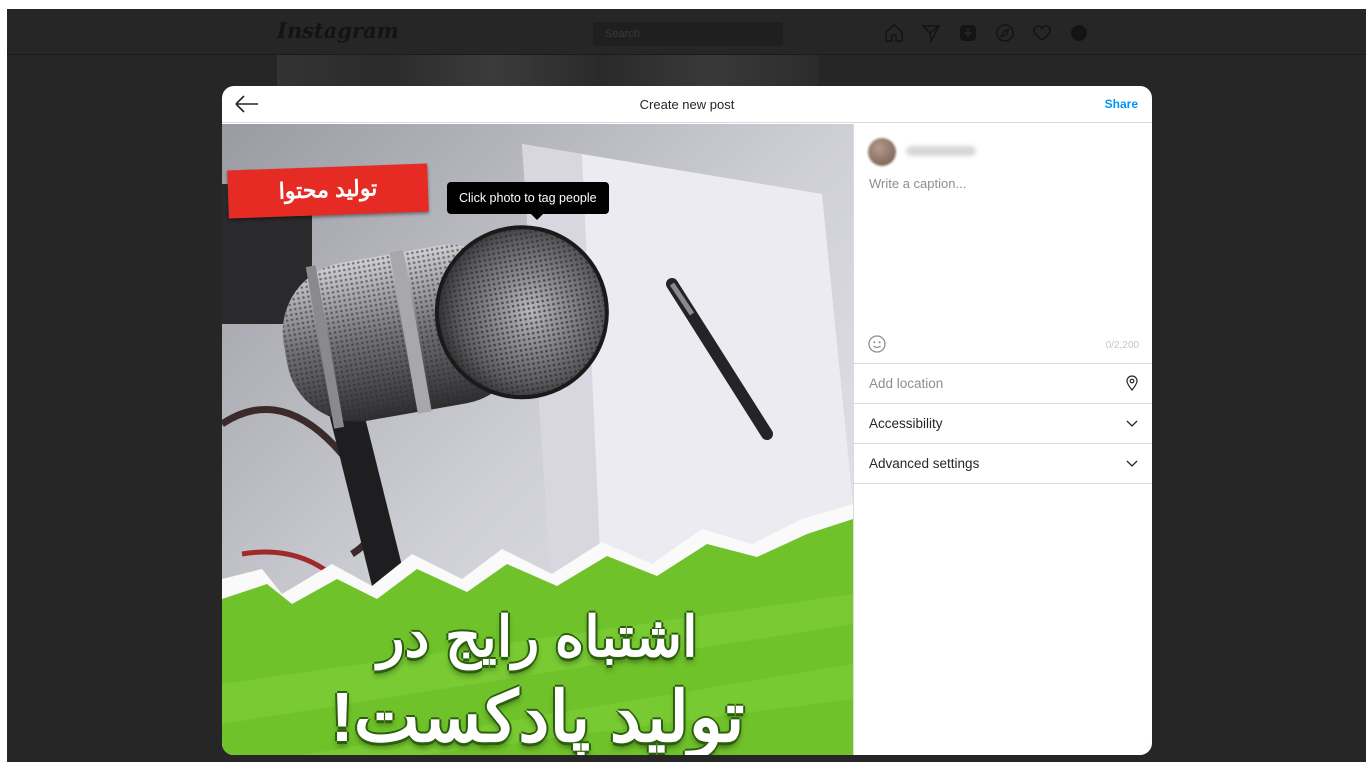  What do you see at coordinates (537, 716) in the screenshot?
I see `photo-headline-line2: تولید پادکست!` at bounding box center [537, 716].